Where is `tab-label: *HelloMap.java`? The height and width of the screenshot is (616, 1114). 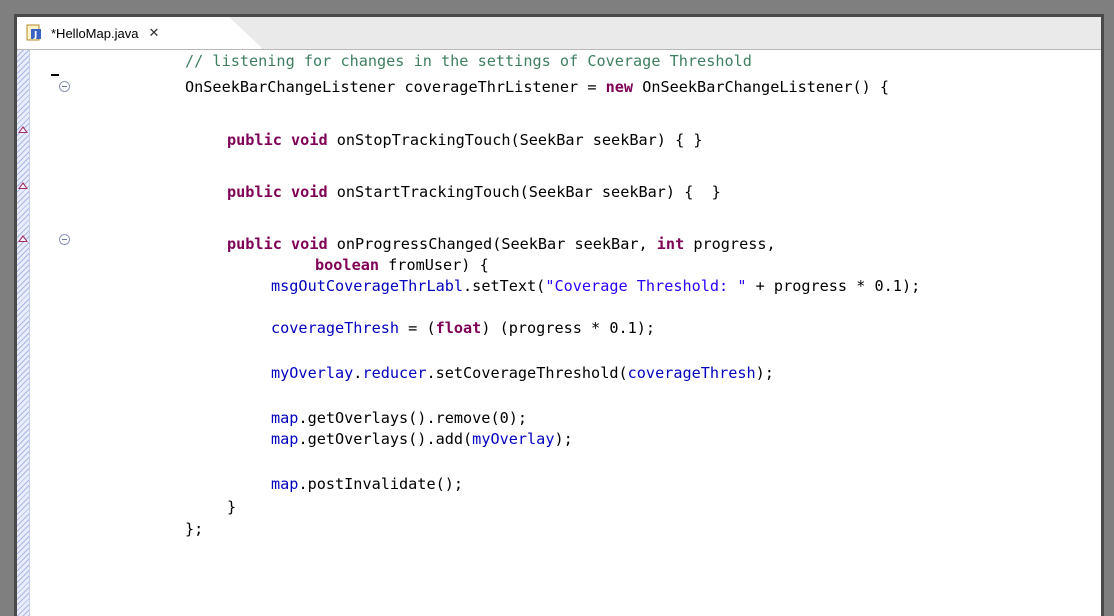
tab-label: *HelloMap.java is located at coordinates (95, 33).